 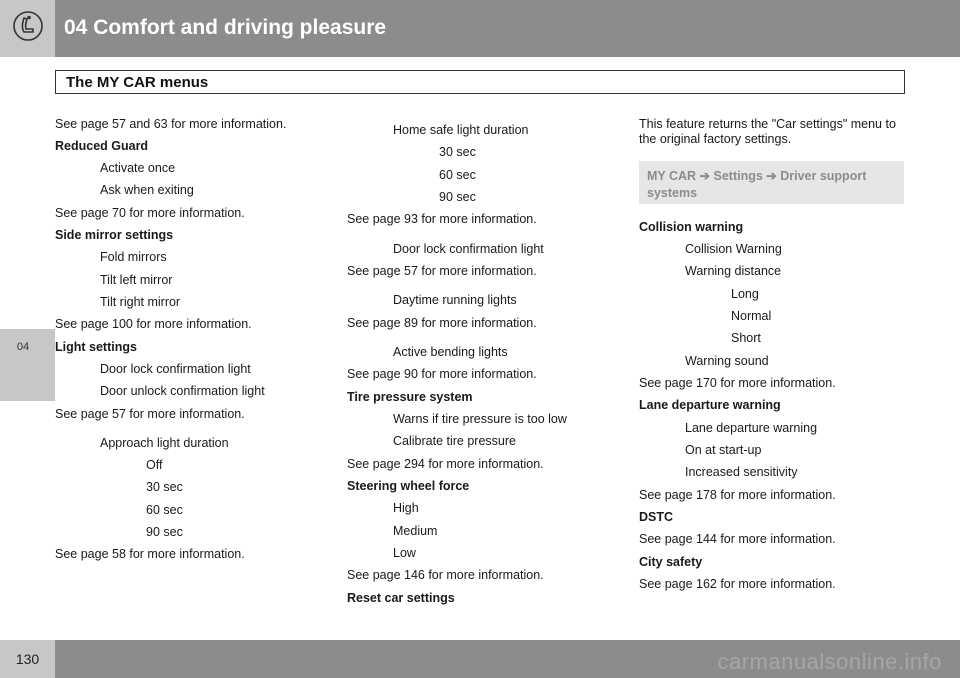 What do you see at coordinates (96, 347) in the screenshot?
I see `menu-heading: Light settings` at bounding box center [96, 347].